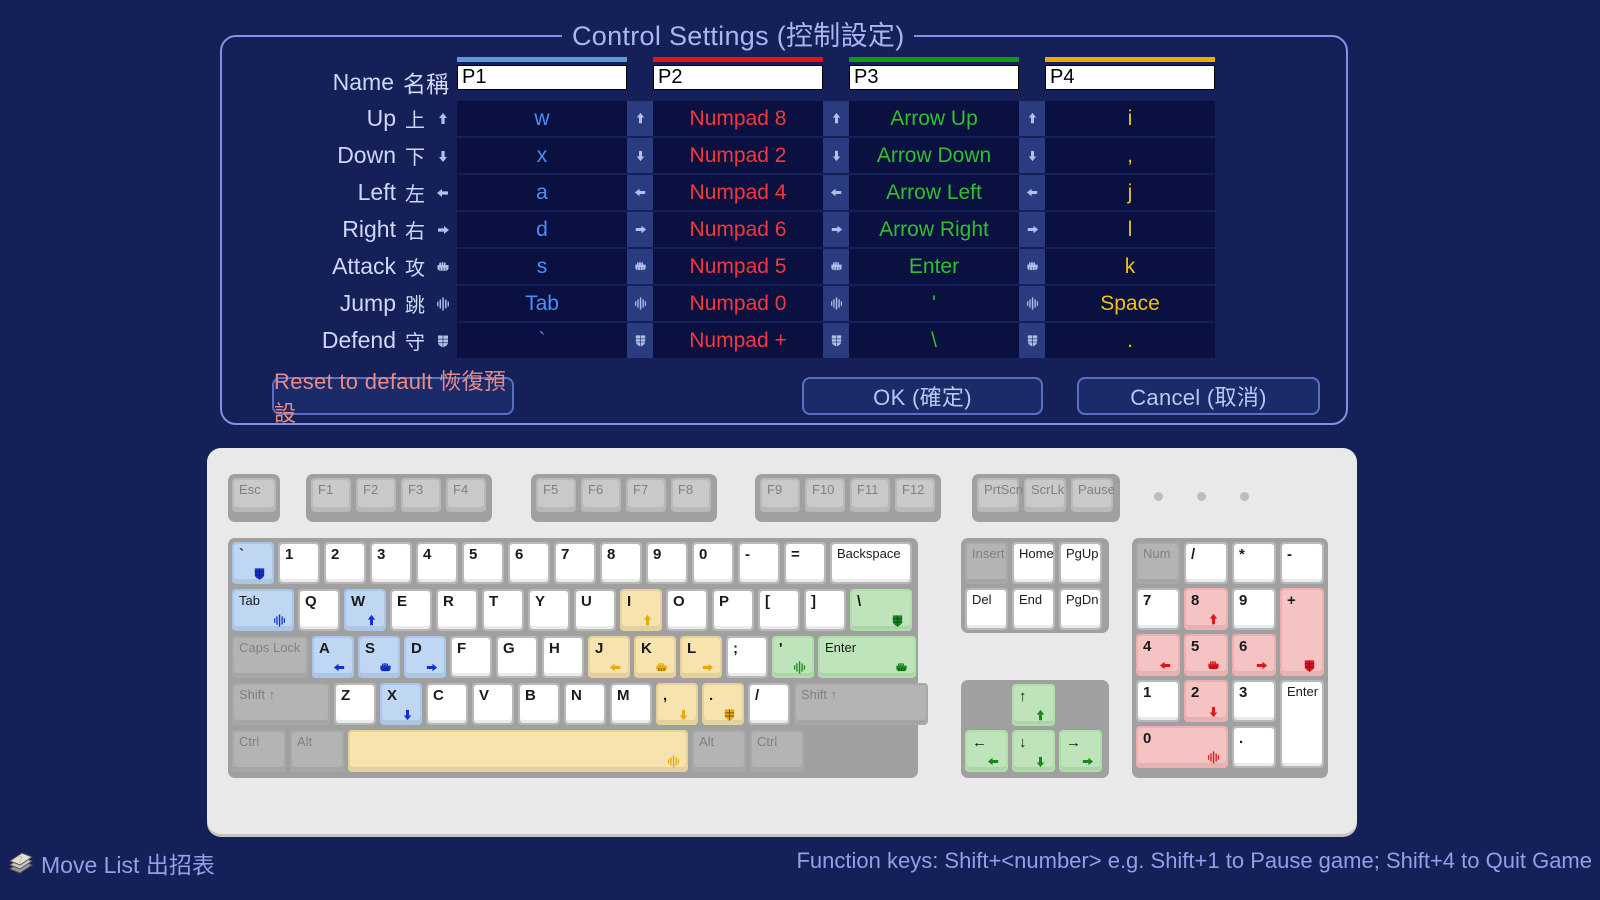 This screenshot has width=1600, height=900. I want to click on key-6: 6, so click(529, 563).